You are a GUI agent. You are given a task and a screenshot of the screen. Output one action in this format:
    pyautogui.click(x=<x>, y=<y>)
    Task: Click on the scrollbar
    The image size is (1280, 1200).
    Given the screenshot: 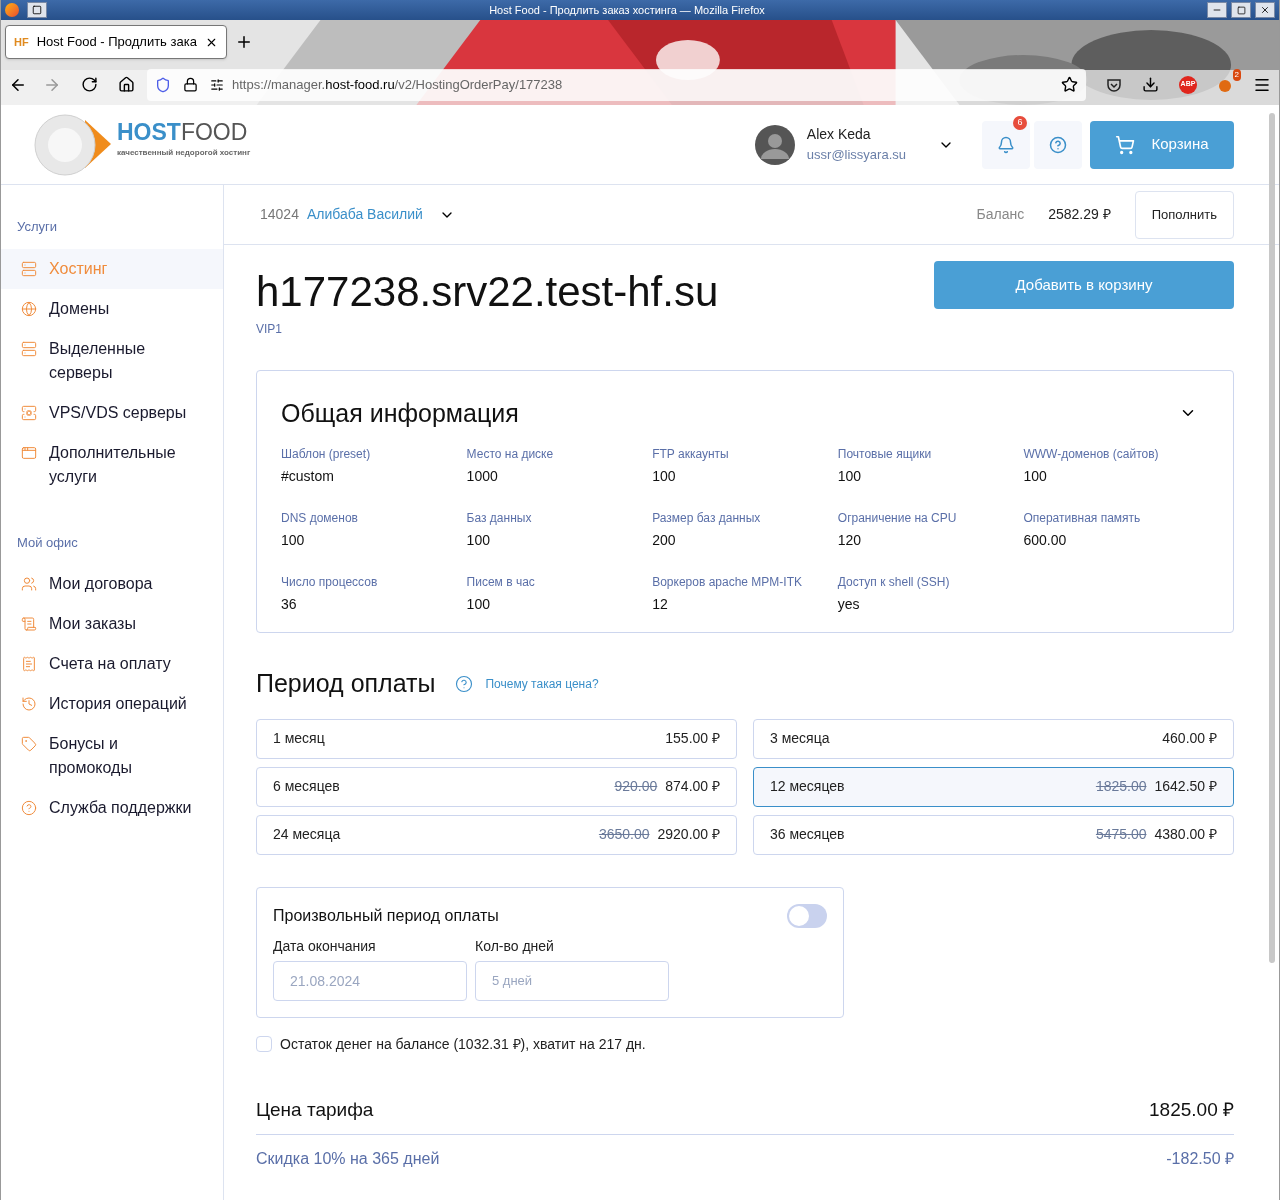 What is the action you would take?
    pyautogui.click(x=1272, y=538)
    